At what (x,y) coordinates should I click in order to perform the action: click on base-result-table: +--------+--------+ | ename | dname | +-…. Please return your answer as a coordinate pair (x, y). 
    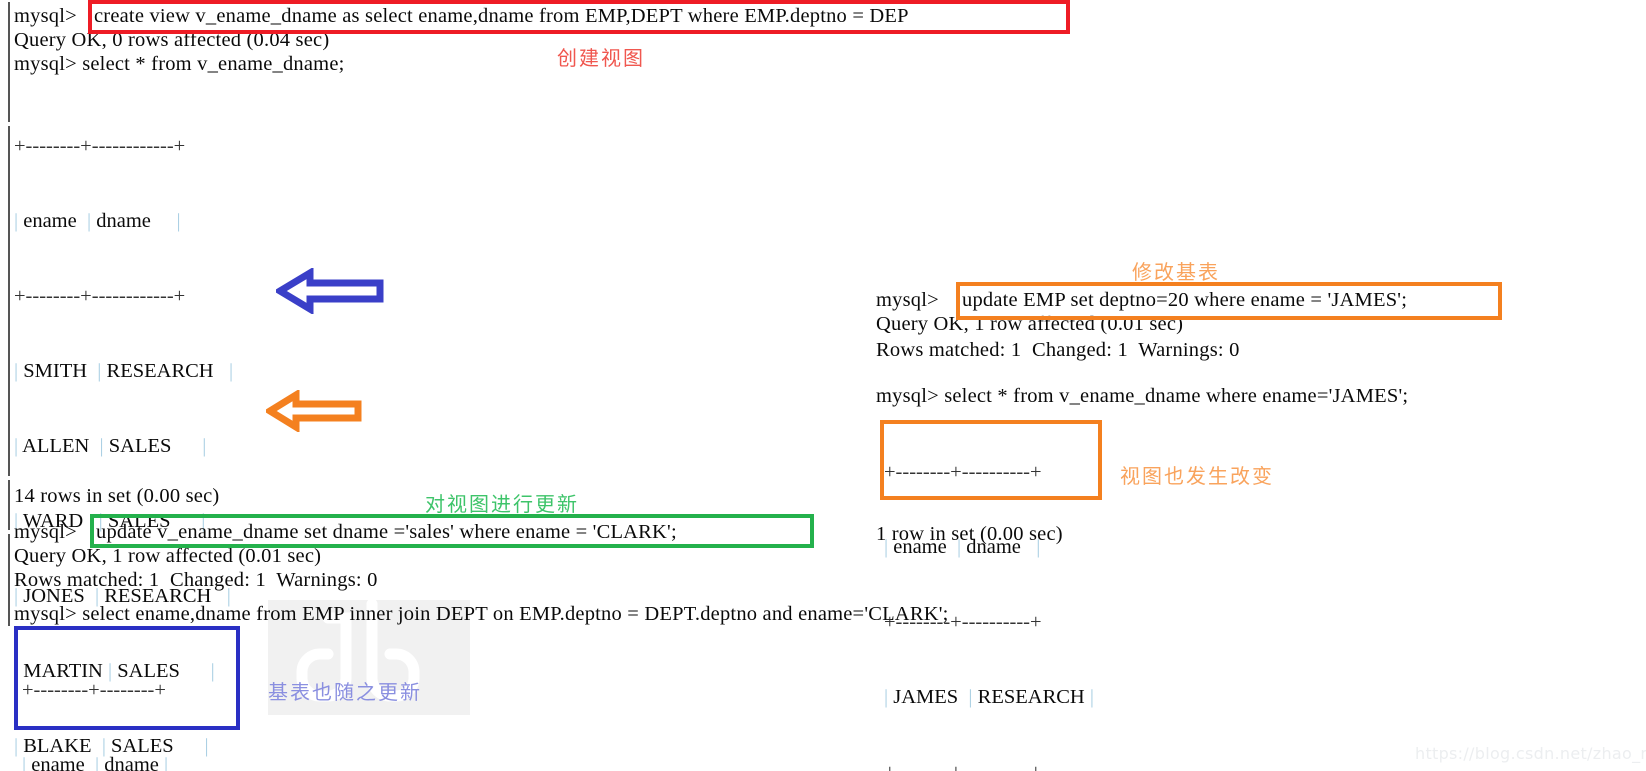
    Looking at the image, I should click on (98, 699).